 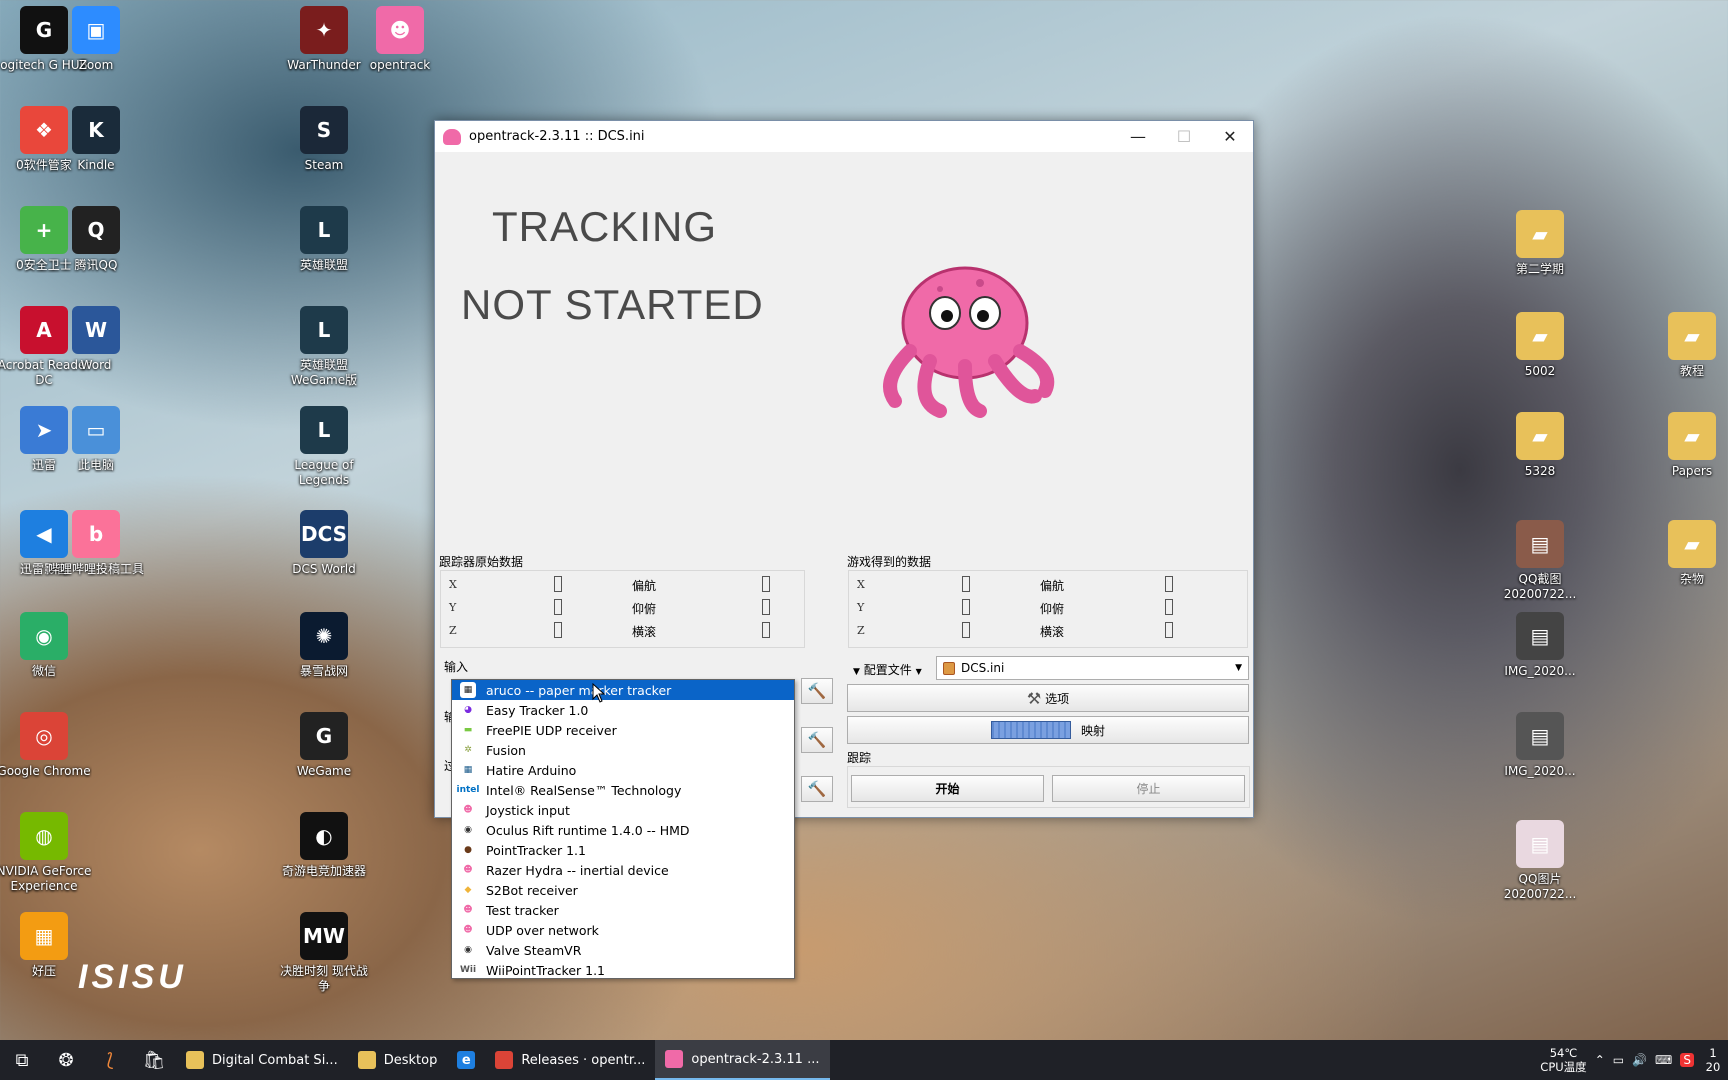 What do you see at coordinates (623, 970) in the screenshot?
I see `tracker-option: Wii WiiPointTracker 1.1` at bounding box center [623, 970].